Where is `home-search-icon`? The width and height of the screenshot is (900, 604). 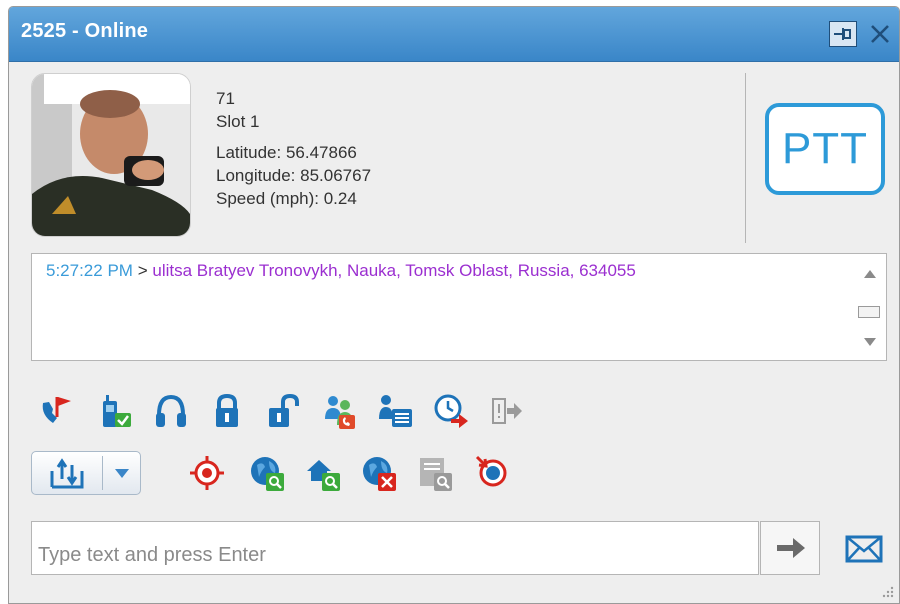 home-search-icon is located at coordinates (323, 473).